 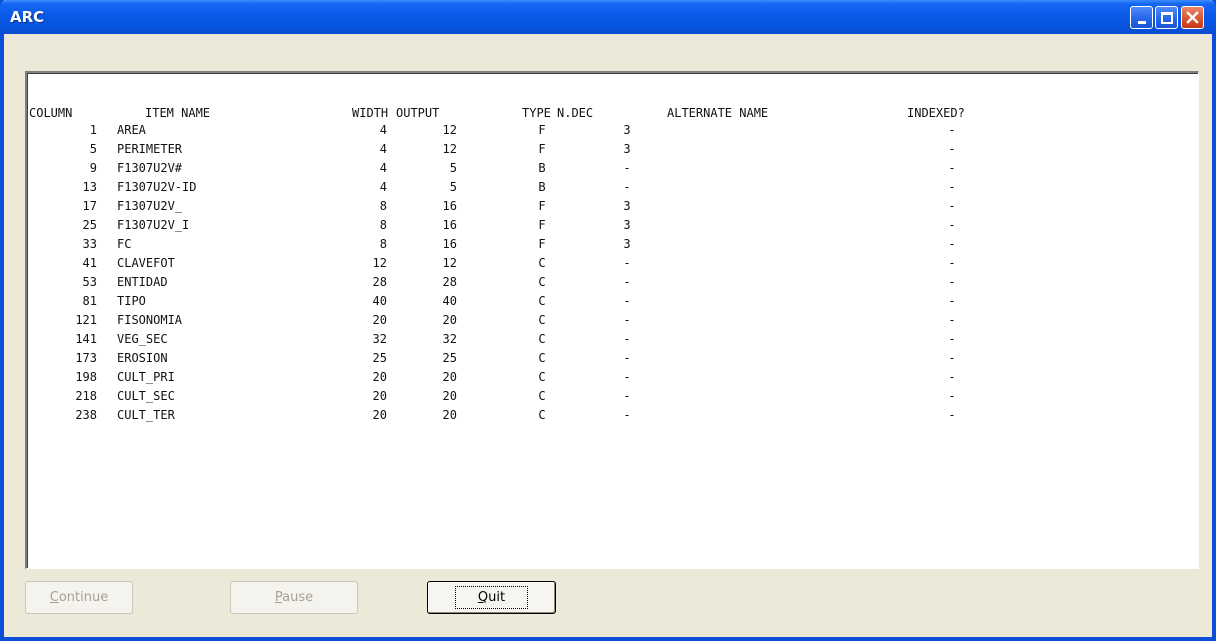 I want to click on header-column: COLUMN, so click(x=51, y=113).